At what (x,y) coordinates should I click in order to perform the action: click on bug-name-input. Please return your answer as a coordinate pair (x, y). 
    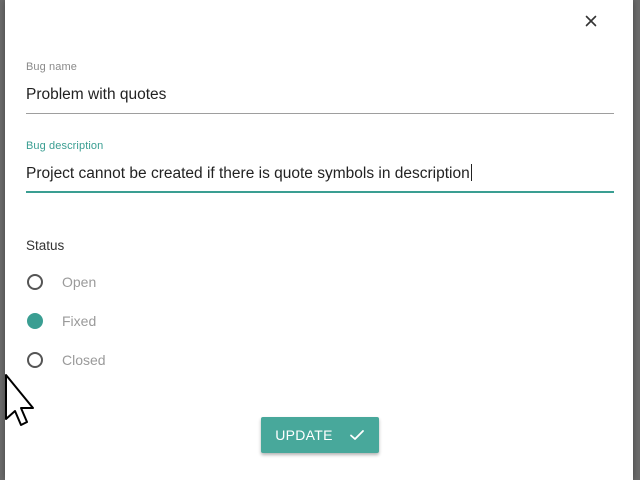
    Looking at the image, I should click on (320, 95).